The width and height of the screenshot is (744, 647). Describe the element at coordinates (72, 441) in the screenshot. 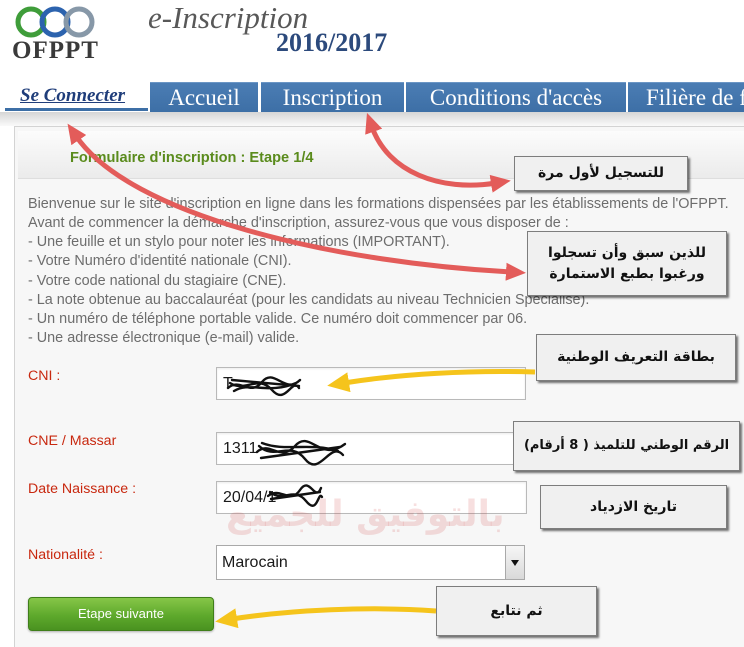

I see `cne-label: CNE / Massar` at that location.